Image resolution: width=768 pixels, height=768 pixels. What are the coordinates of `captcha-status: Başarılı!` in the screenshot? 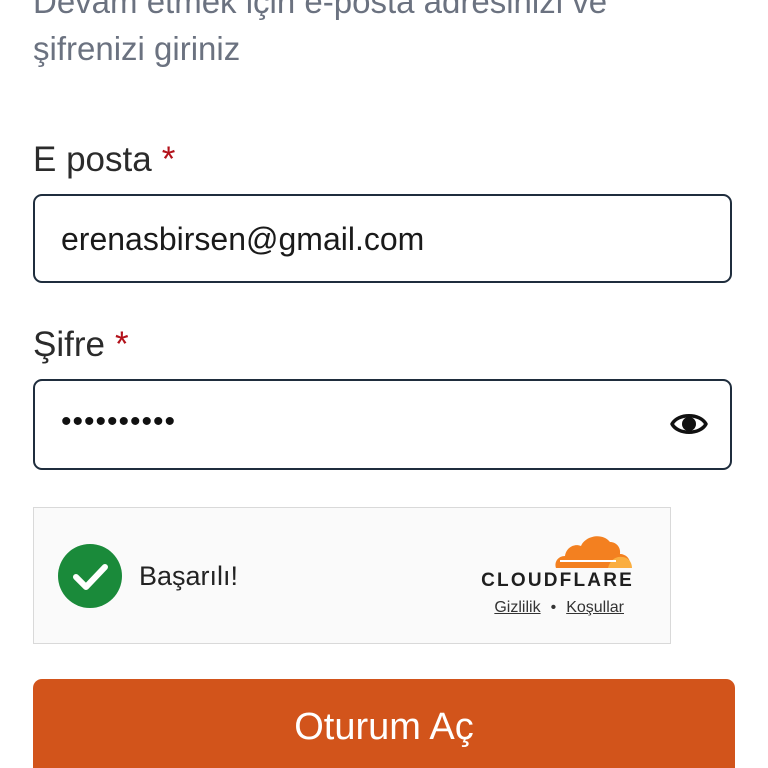 It's located at (189, 576).